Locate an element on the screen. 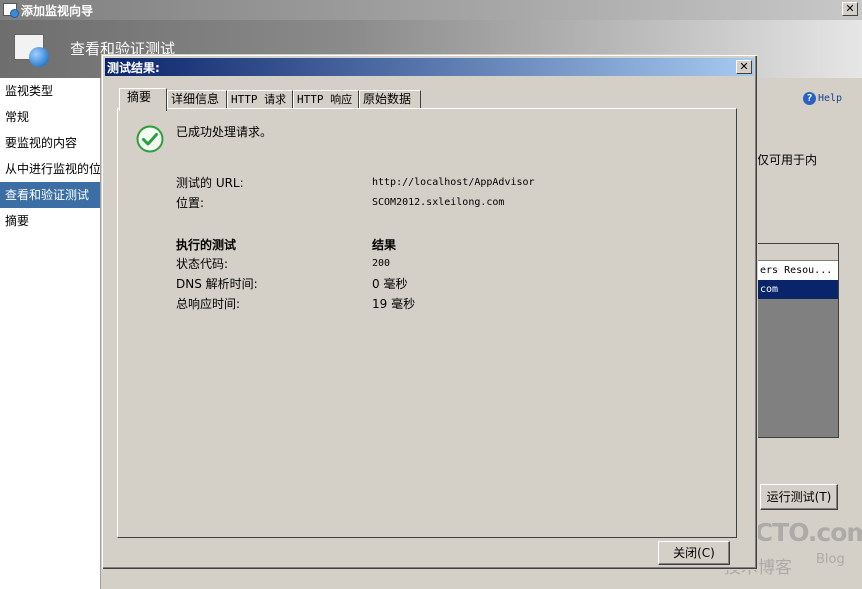 Image resolution: width=862 pixels, height=589 pixels. tab-http-request-label: HTTP 请求 is located at coordinates (259, 99).